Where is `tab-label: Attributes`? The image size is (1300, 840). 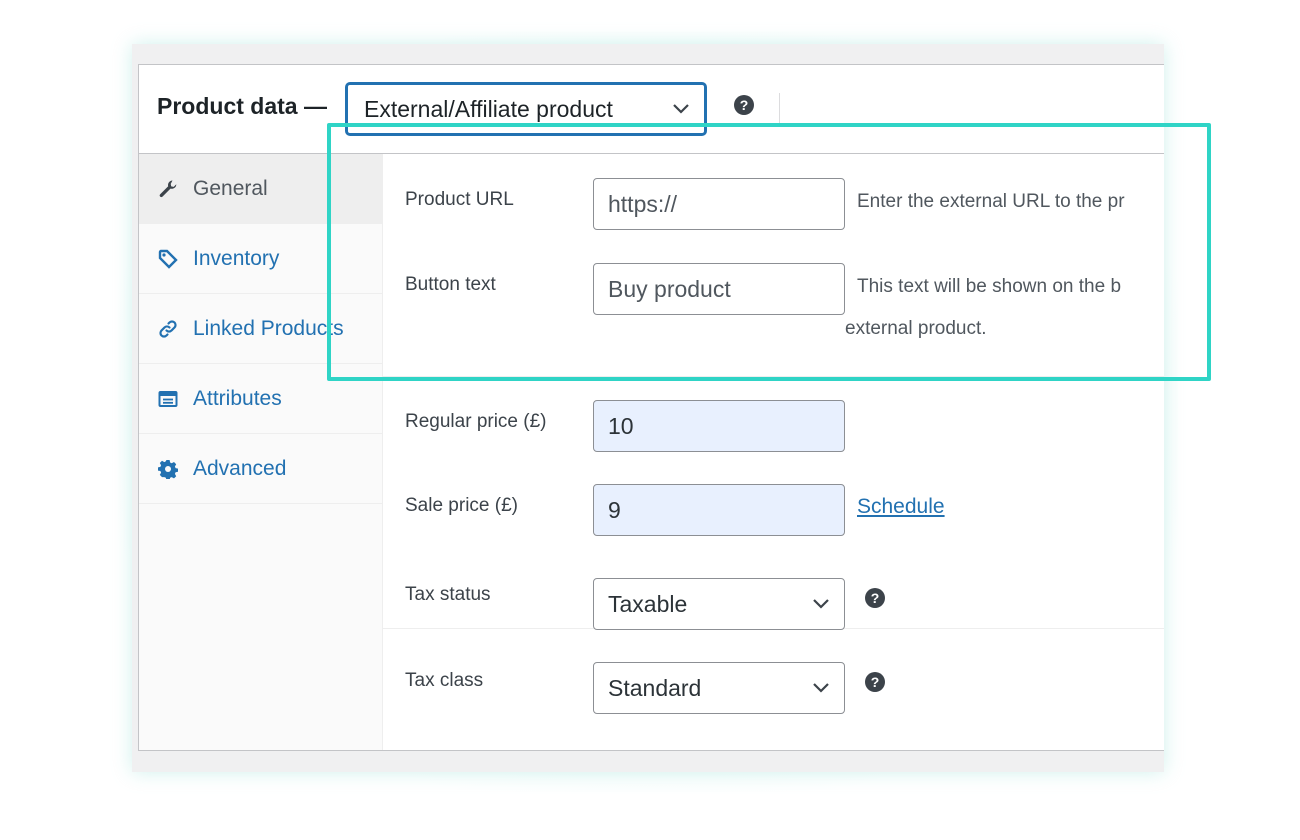 tab-label: Attributes is located at coordinates (237, 398).